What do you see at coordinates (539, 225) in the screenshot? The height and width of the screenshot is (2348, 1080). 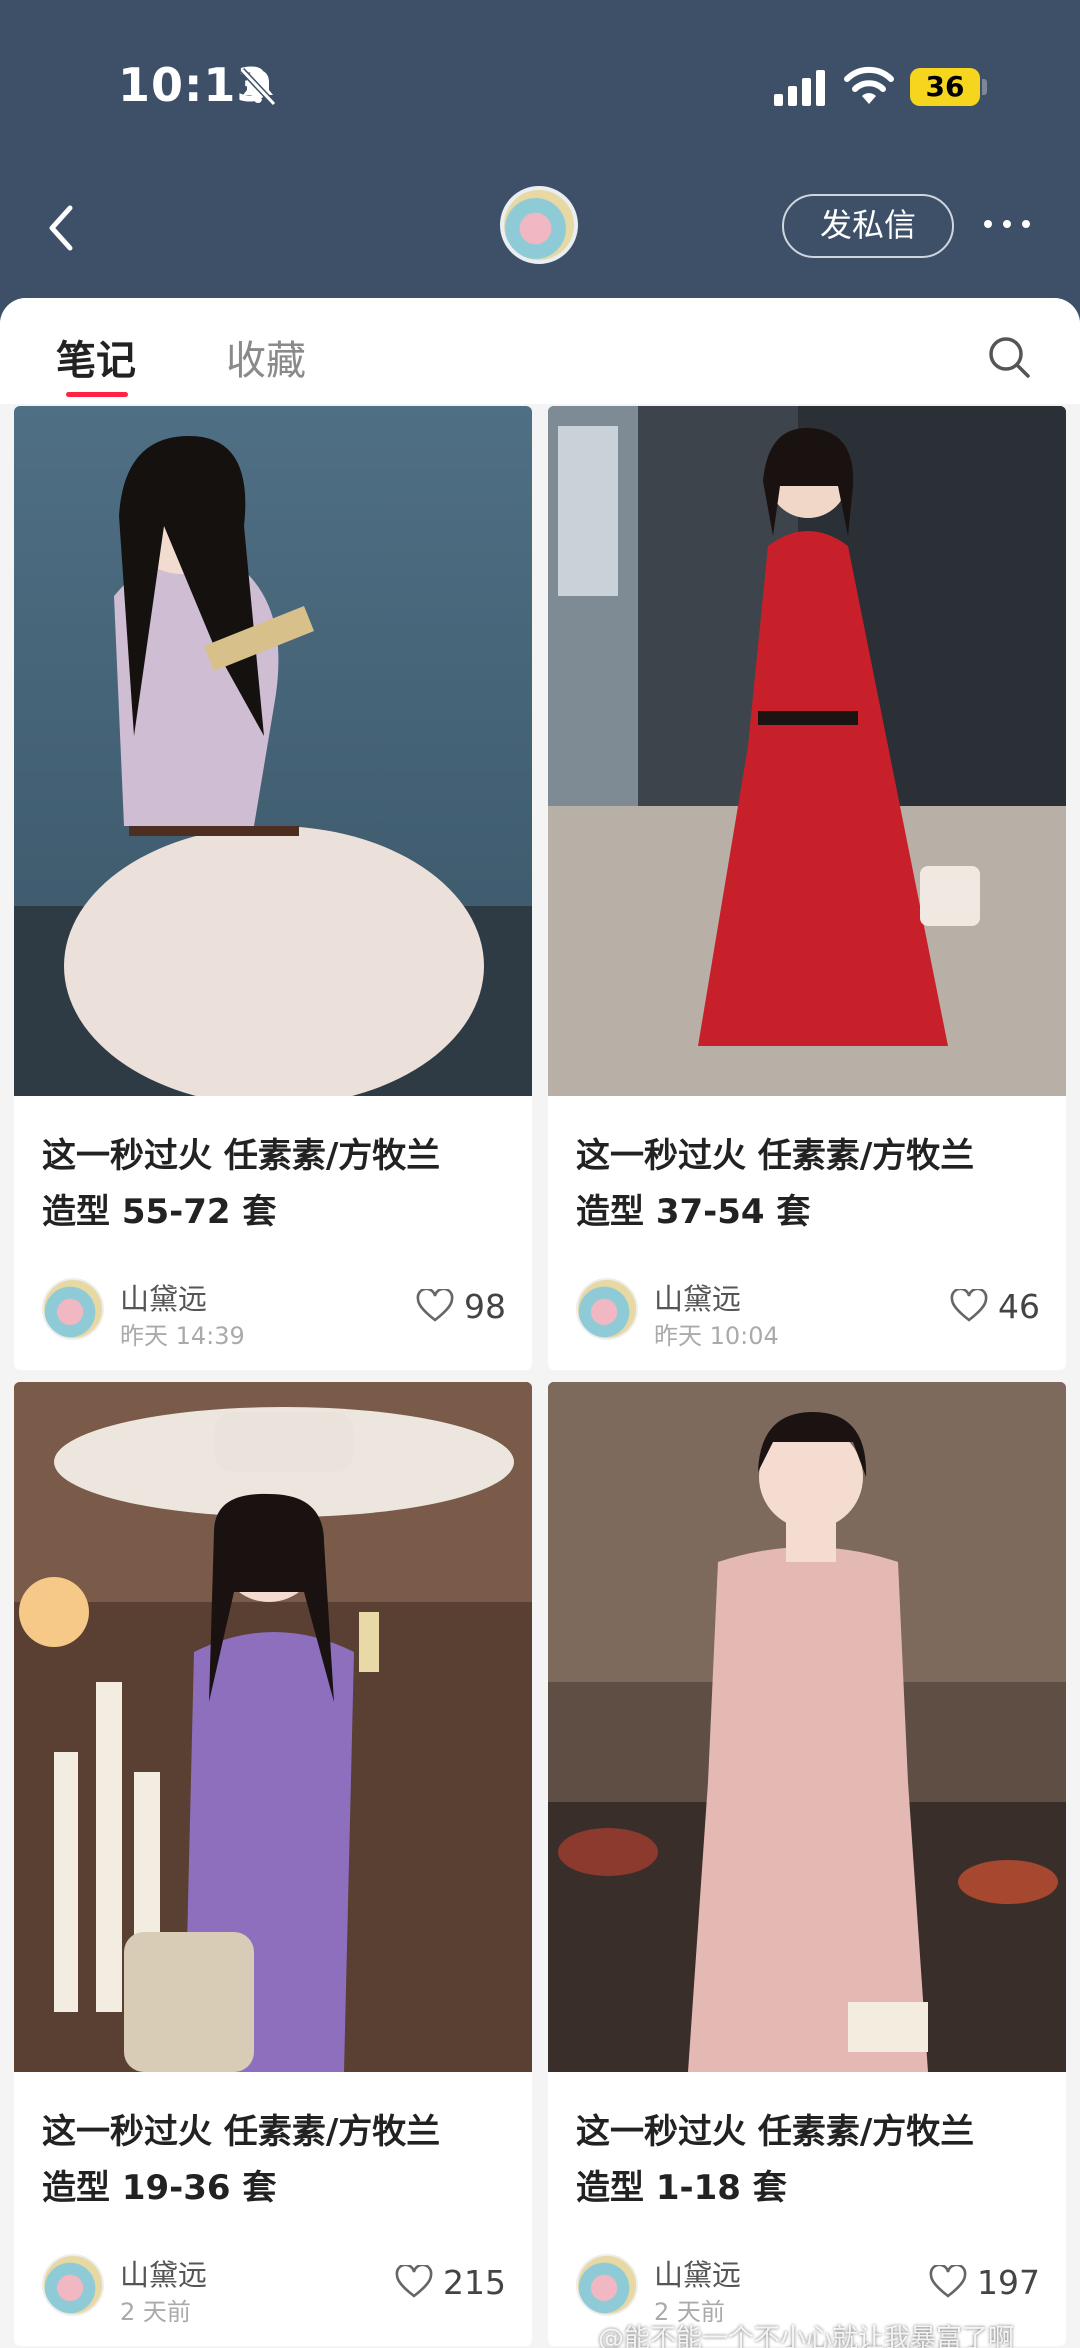 I see `profile-avatar` at bounding box center [539, 225].